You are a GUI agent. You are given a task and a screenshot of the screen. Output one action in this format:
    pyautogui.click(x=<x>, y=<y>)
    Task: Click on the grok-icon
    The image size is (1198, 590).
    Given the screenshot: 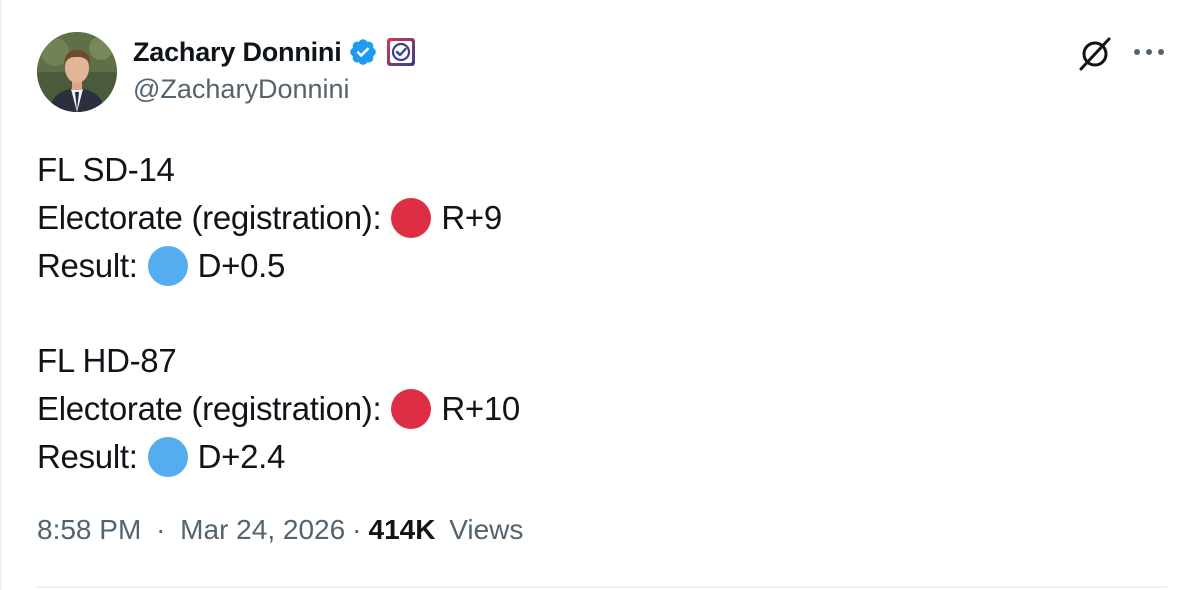 What is the action you would take?
    pyautogui.click(x=1095, y=54)
    